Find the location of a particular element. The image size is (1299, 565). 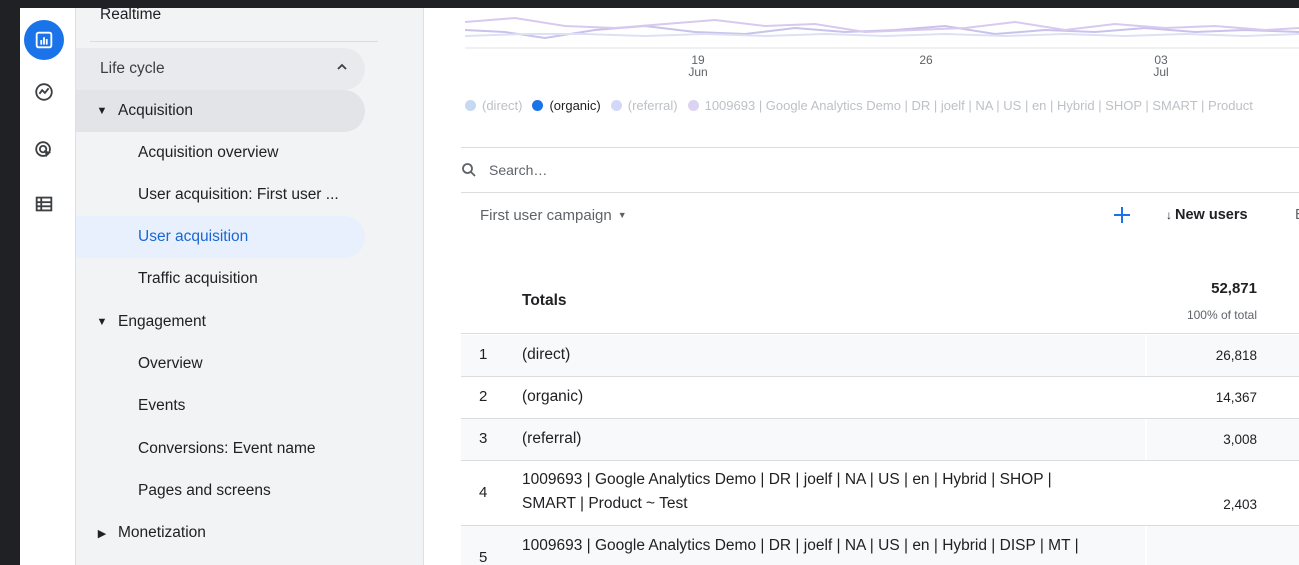

sidebar-item-label: Conversions: Event name is located at coordinates (227, 448).